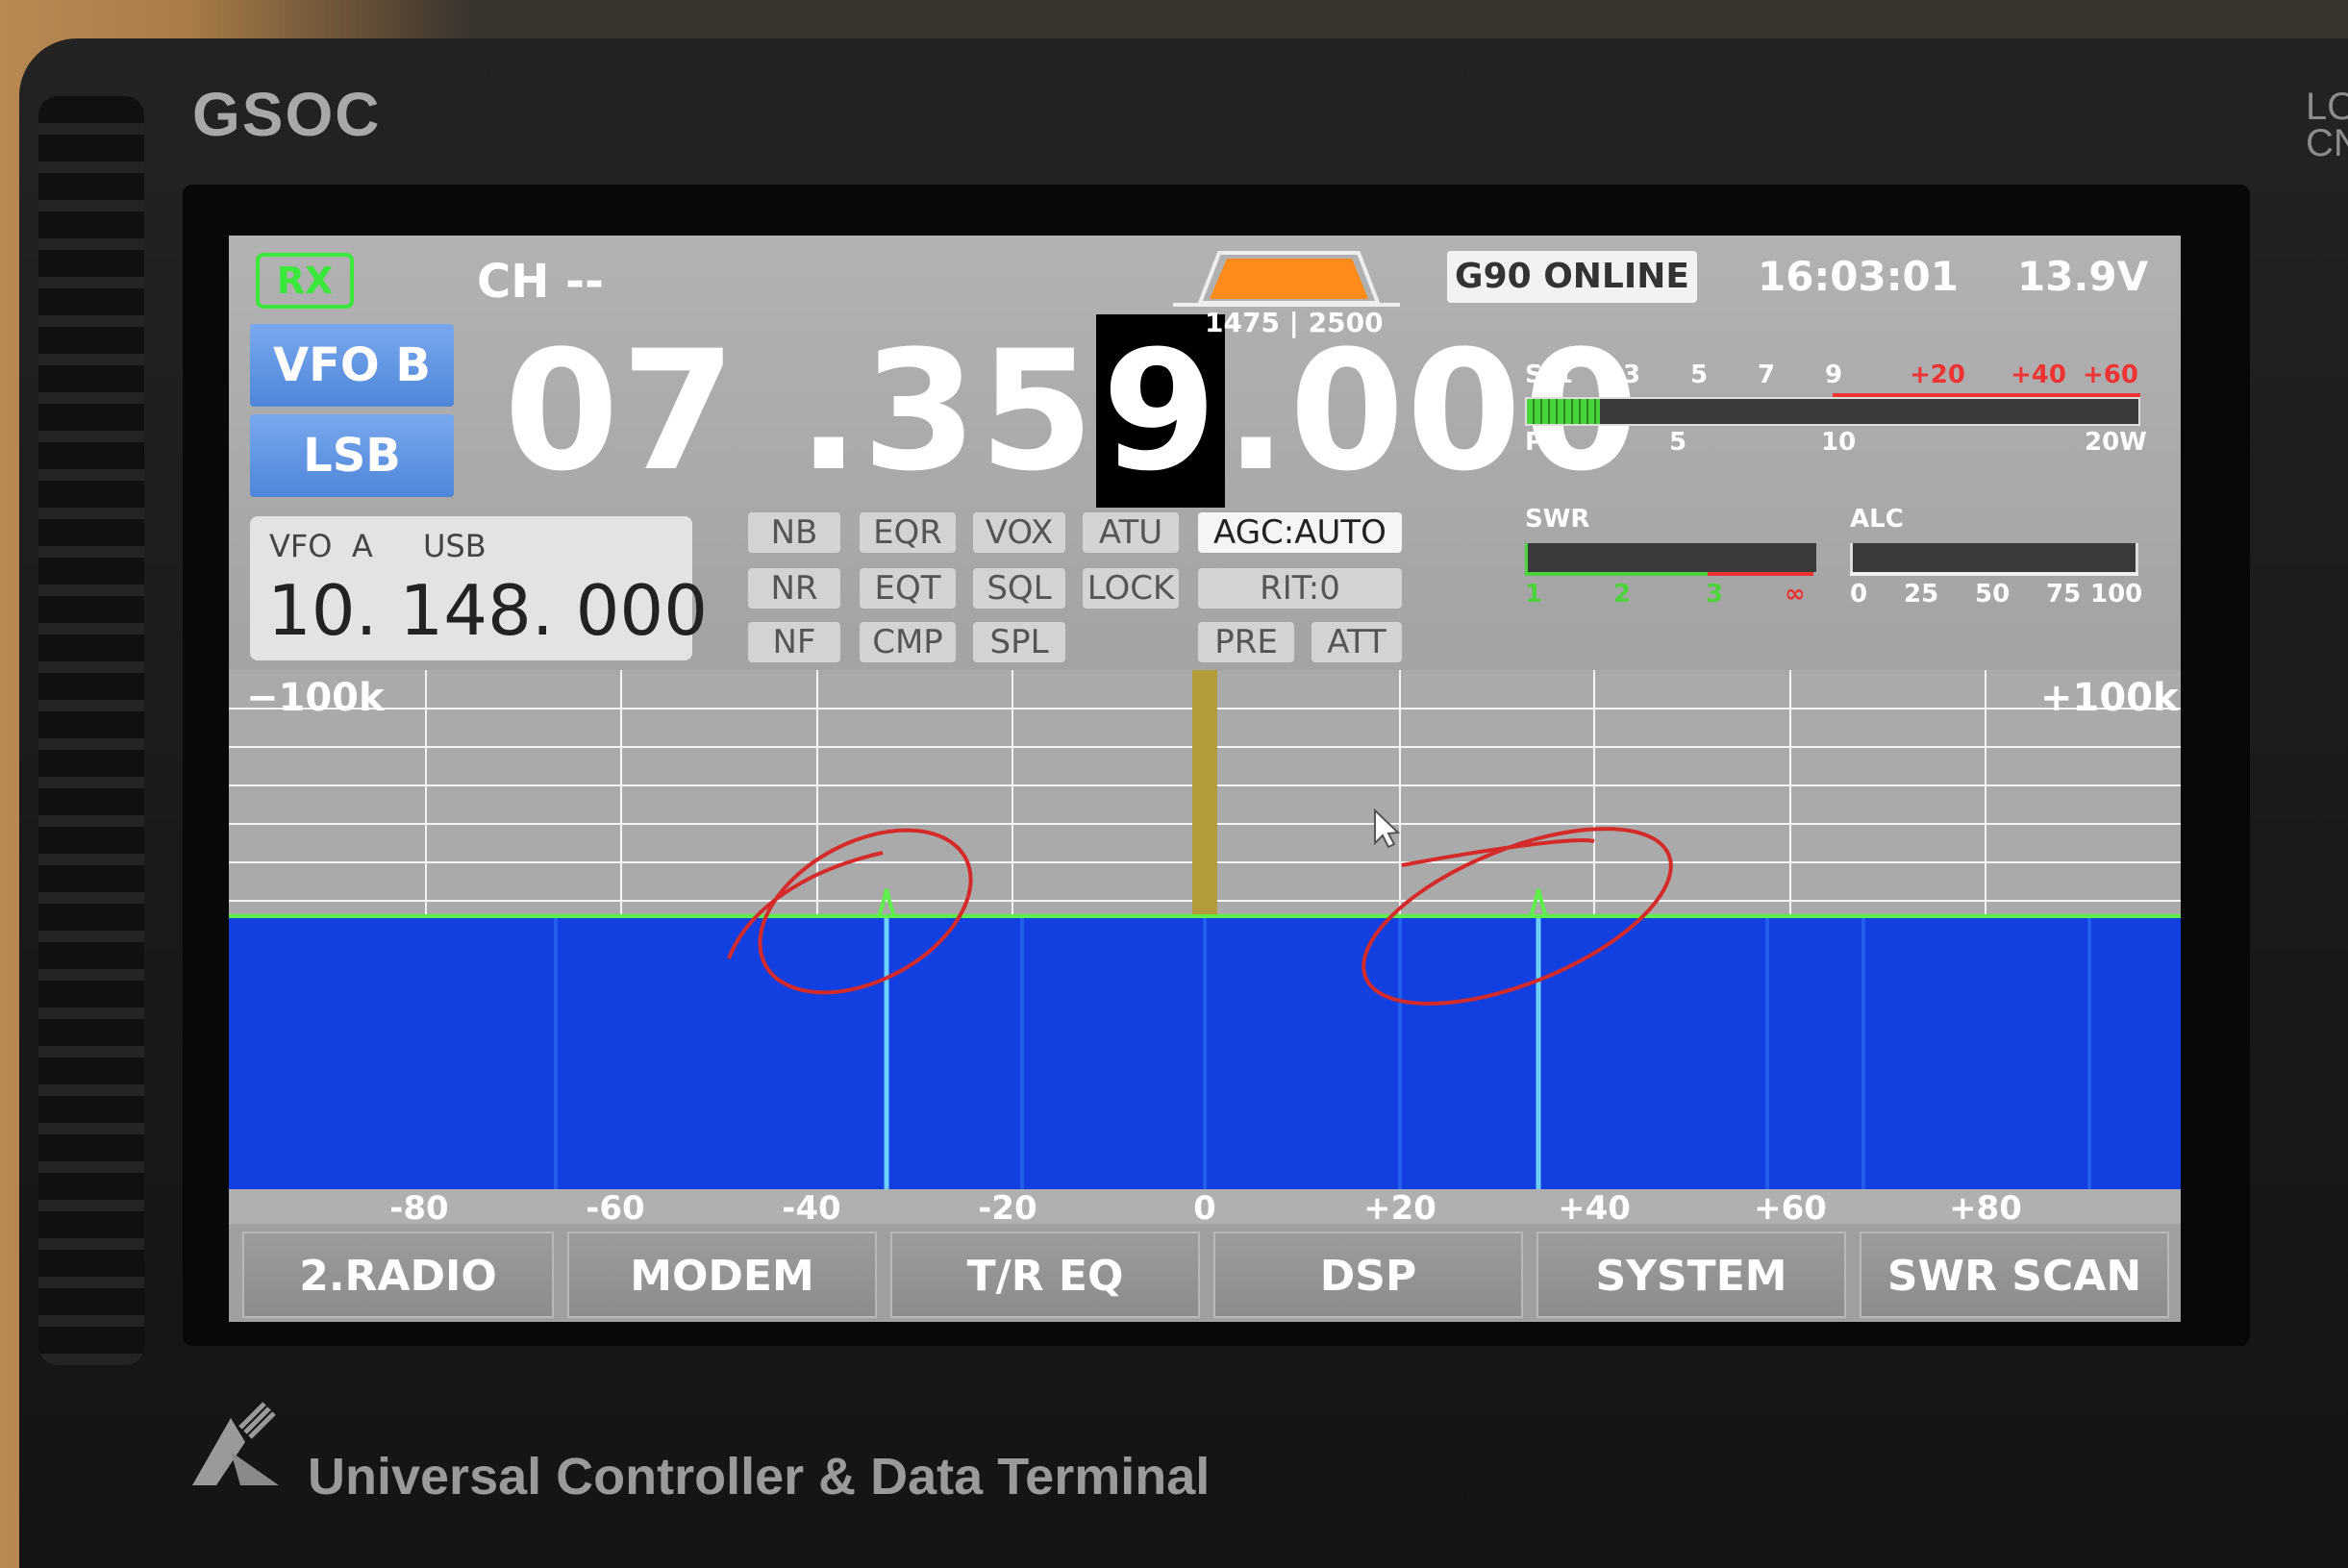 The image size is (2348, 1568). What do you see at coordinates (1368, 1275) in the screenshot?
I see `tab-dsp: DSP` at bounding box center [1368, 1275].